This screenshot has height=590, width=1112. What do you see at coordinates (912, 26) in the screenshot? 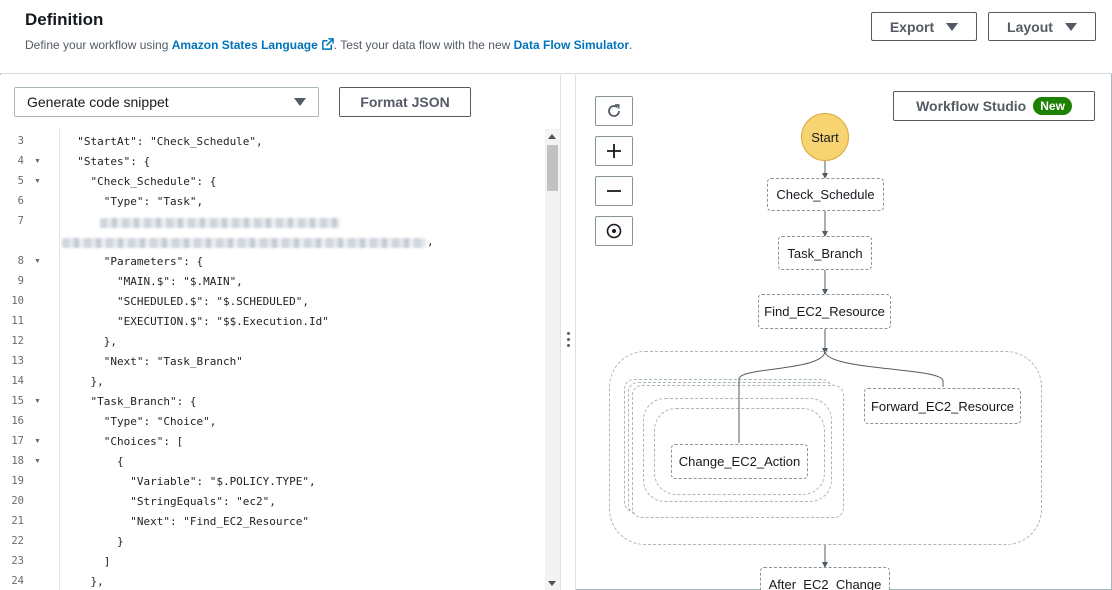
I see `export-label: Export` at bounding box center [912, 26].